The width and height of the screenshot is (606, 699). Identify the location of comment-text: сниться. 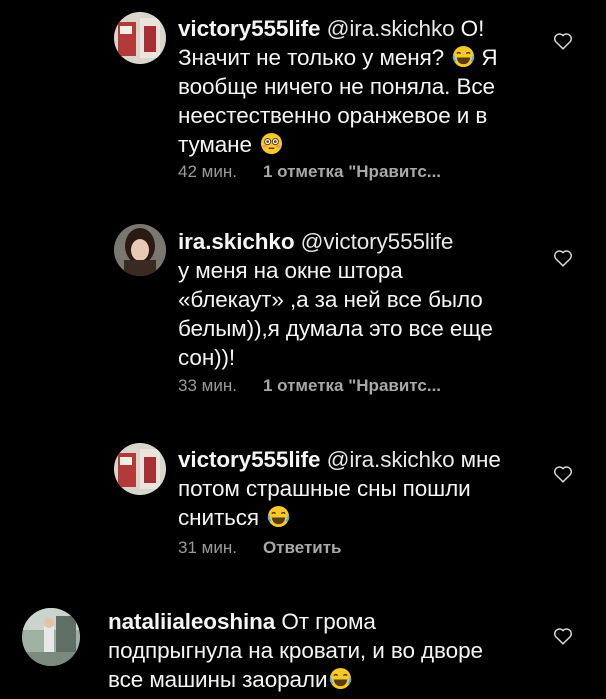
(222, 517).